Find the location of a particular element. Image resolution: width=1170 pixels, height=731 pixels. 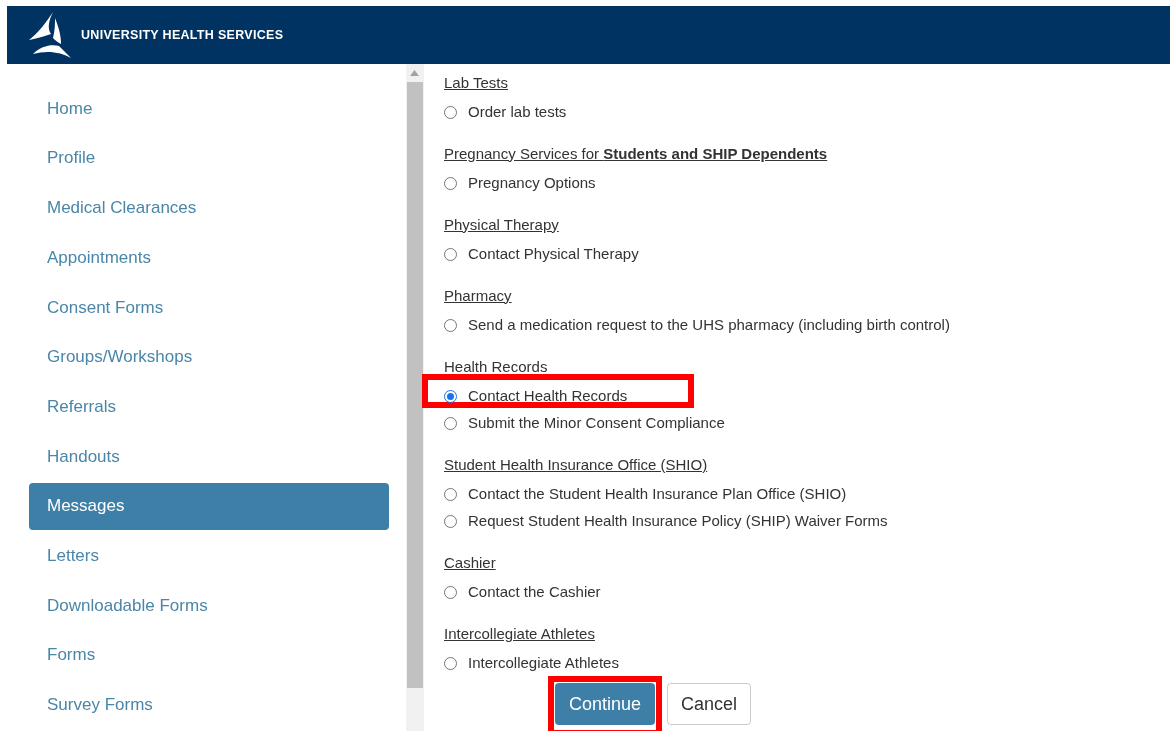

option-label: Send a medication request to the UHS pharmacy (including birth control) is located at coordinates (709, 325).